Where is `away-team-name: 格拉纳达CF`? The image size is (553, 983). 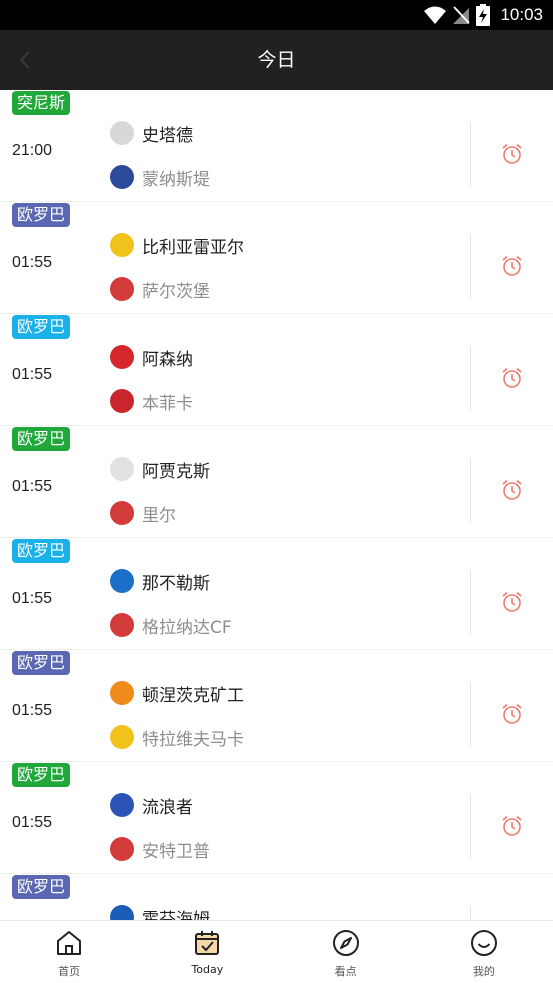 away-team-name: 格拉纳达CF is located at coordinates (187, 627).